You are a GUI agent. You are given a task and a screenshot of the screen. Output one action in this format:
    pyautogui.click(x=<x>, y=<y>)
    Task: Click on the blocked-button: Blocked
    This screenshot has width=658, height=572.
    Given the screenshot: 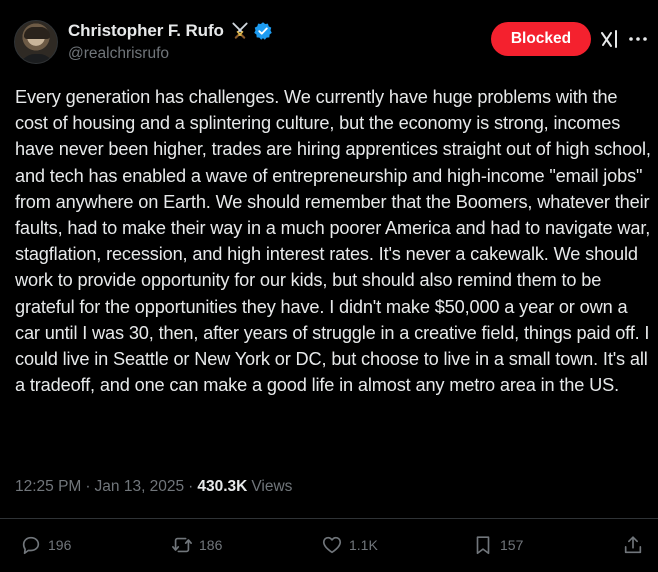 What is the action you would take?
    pyautogui.click(x=541, y=39)
    